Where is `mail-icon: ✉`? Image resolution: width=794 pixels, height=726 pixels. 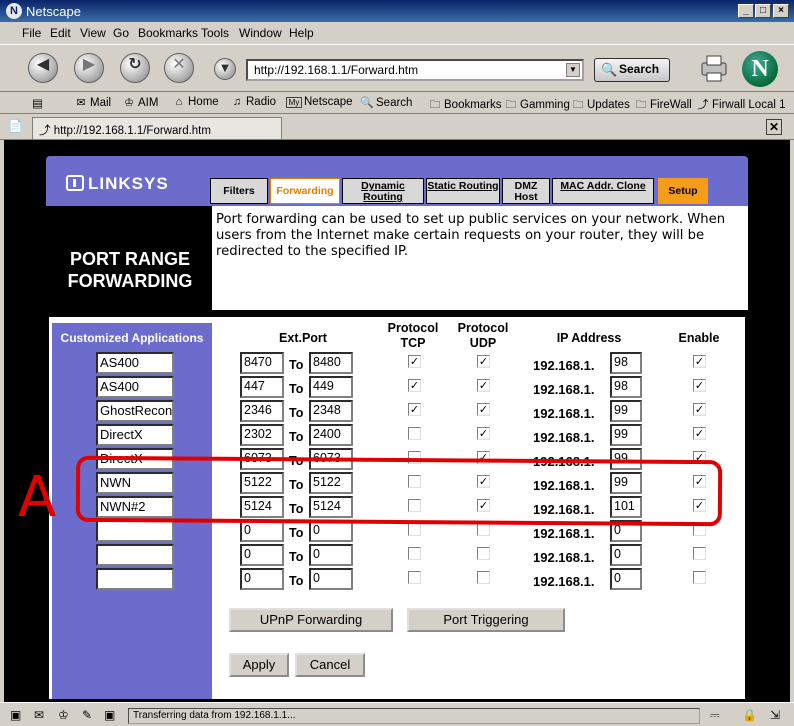
mail-icon: ✉ is located at coordinates (39, 715).